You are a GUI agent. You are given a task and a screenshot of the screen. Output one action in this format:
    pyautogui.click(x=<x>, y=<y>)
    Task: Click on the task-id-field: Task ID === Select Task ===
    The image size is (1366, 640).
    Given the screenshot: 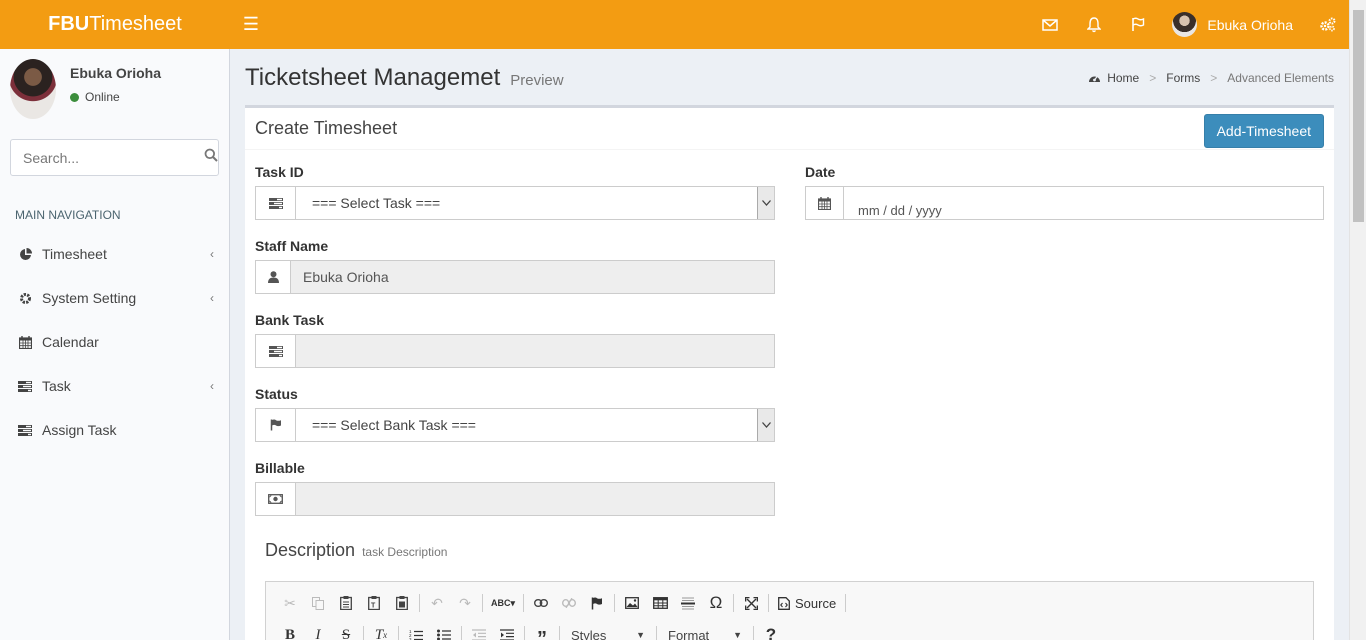 What is the action you would take?
    pyautogui.click(x=515, y=192)
    